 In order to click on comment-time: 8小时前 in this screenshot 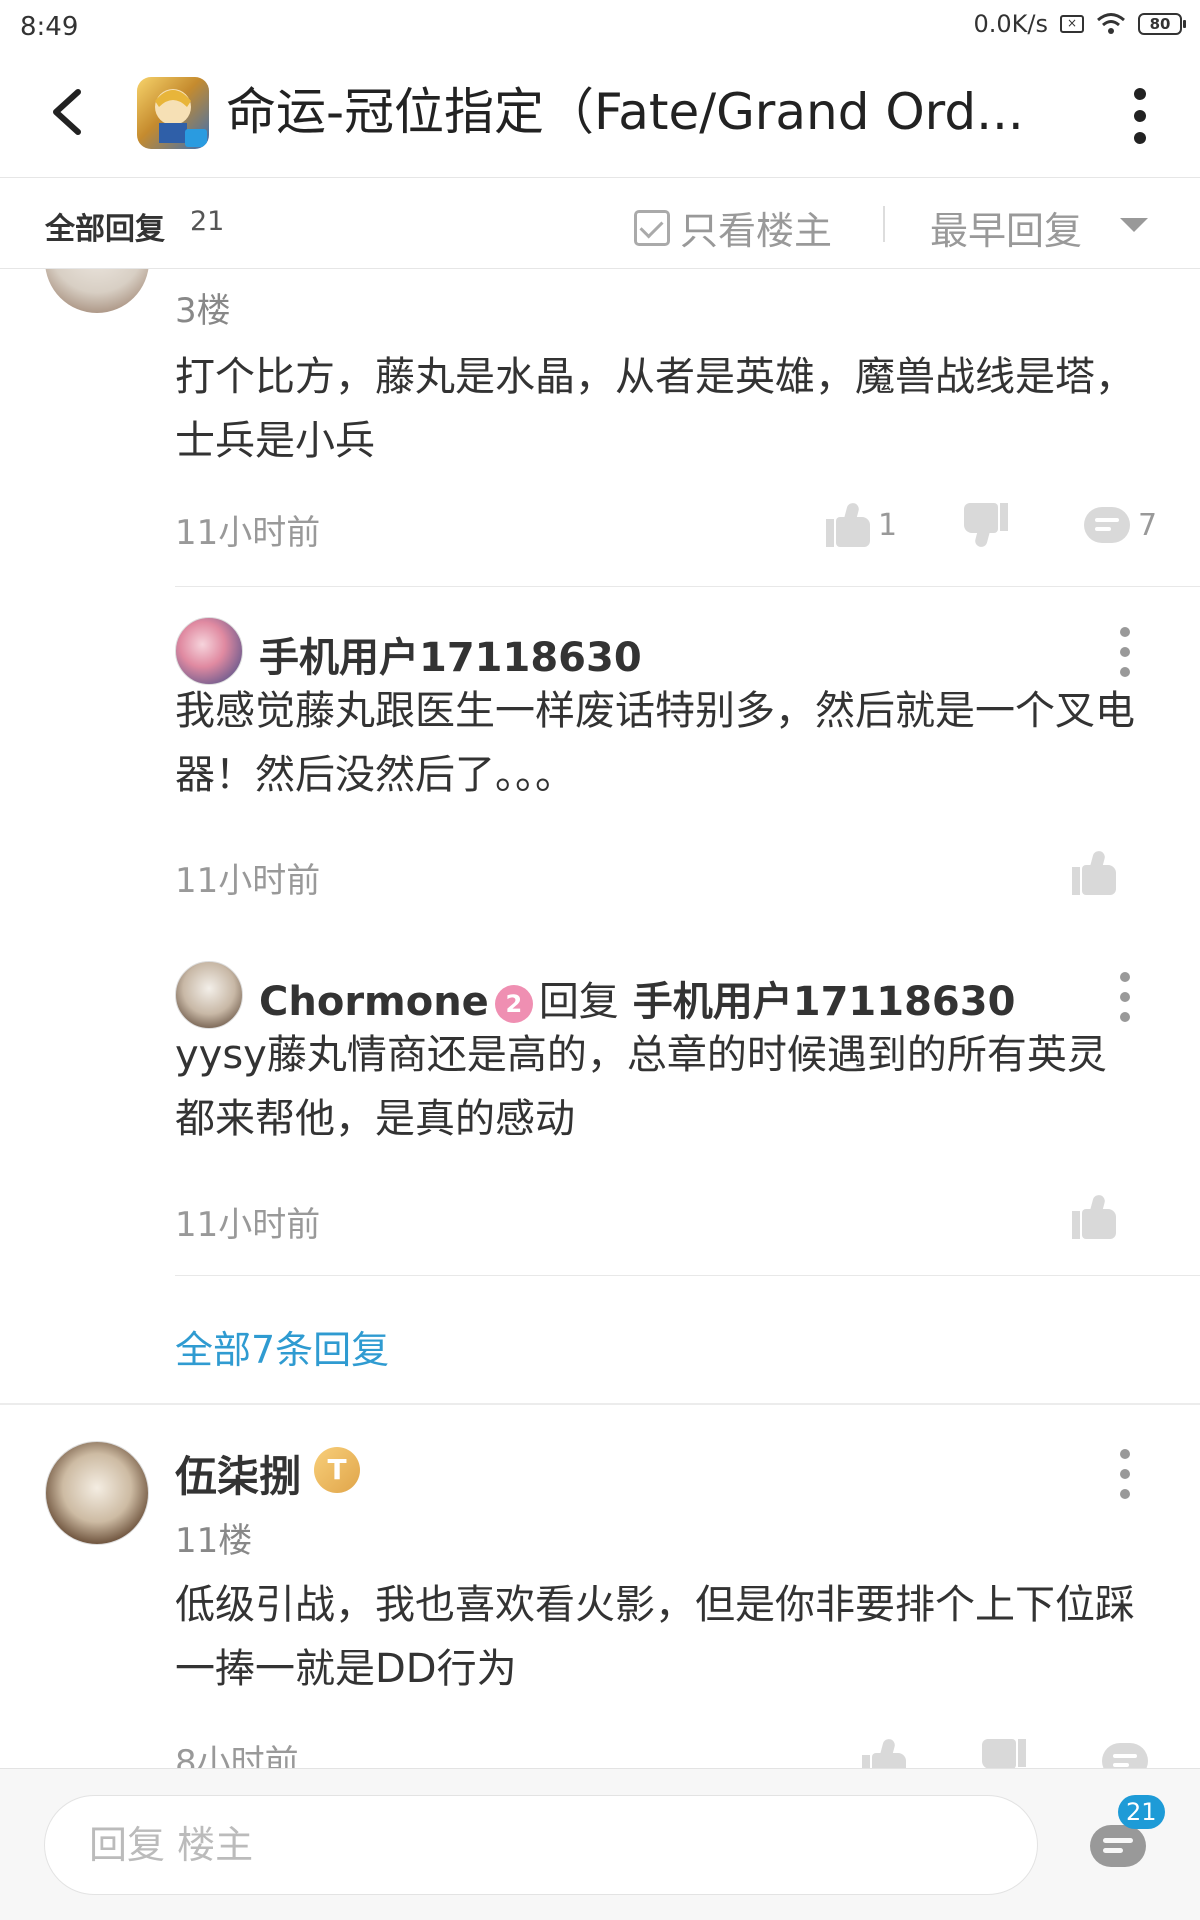, I will do `click(237, 1756)`.